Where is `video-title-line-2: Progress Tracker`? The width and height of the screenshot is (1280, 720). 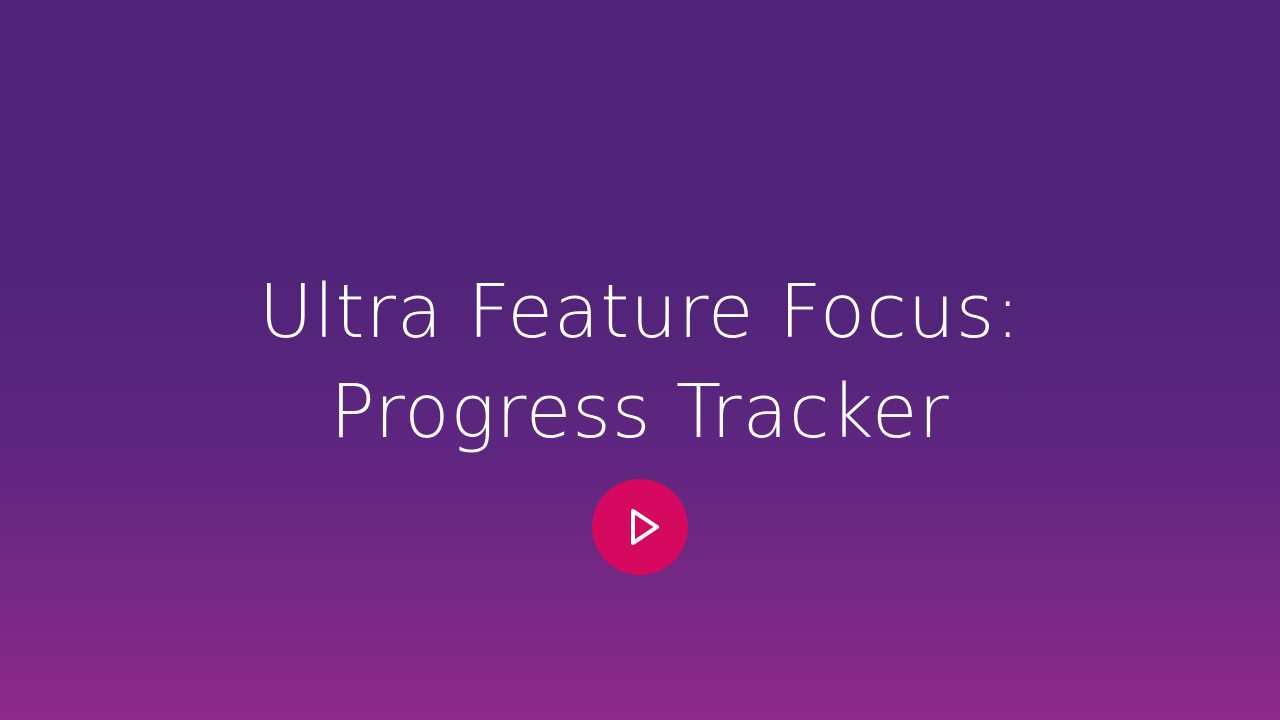 video-title-line-2: Progress Tracker is located at coordinates (640, 412).